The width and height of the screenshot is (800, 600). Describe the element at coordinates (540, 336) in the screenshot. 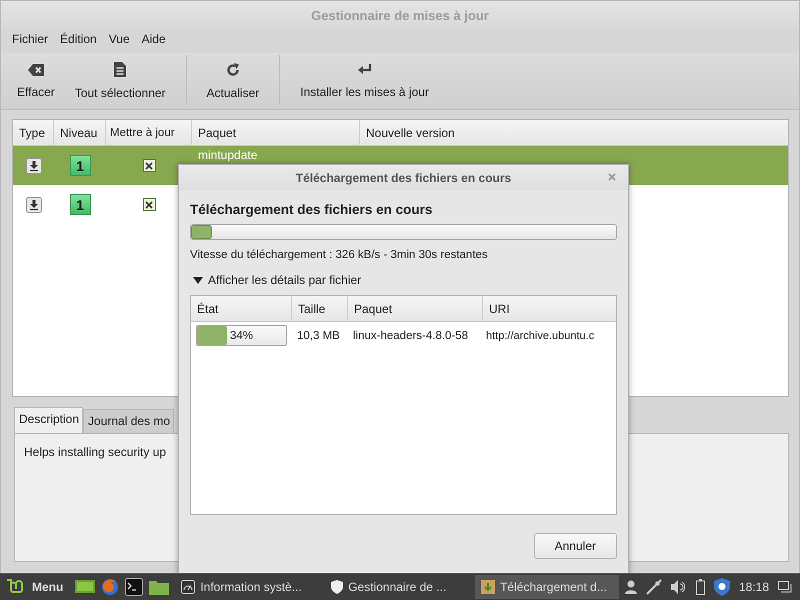

I see `table-cell-text: http://archive.ubuntu.c` at that location.